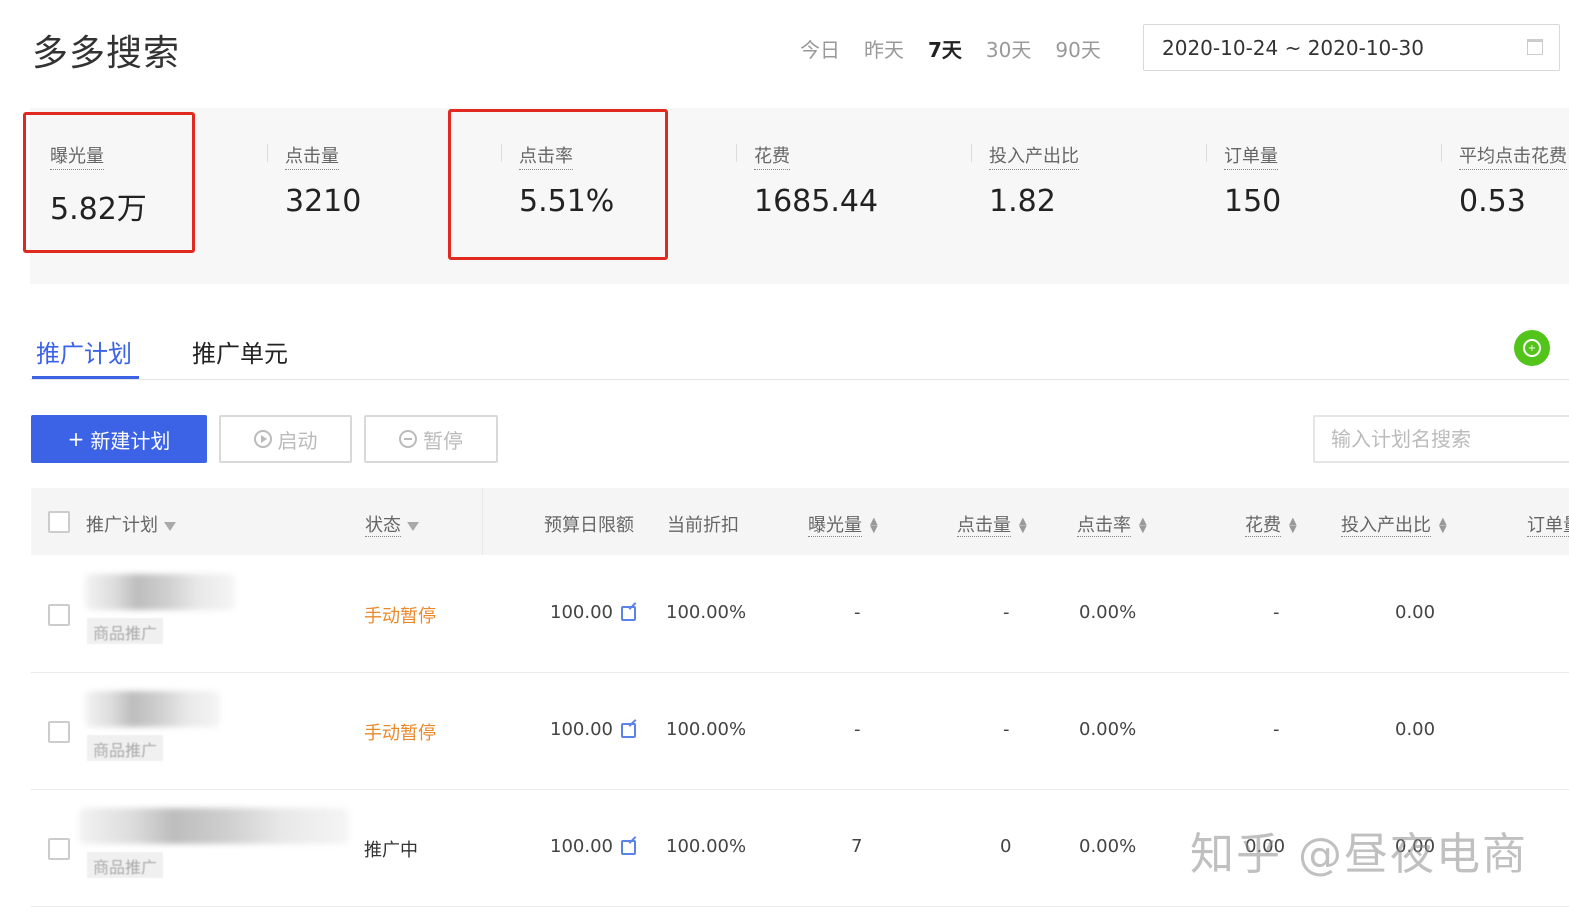  Describe the element at coordinates (1008, 48) in the screenshot. I see `range-option-30days: 30天` at that location.